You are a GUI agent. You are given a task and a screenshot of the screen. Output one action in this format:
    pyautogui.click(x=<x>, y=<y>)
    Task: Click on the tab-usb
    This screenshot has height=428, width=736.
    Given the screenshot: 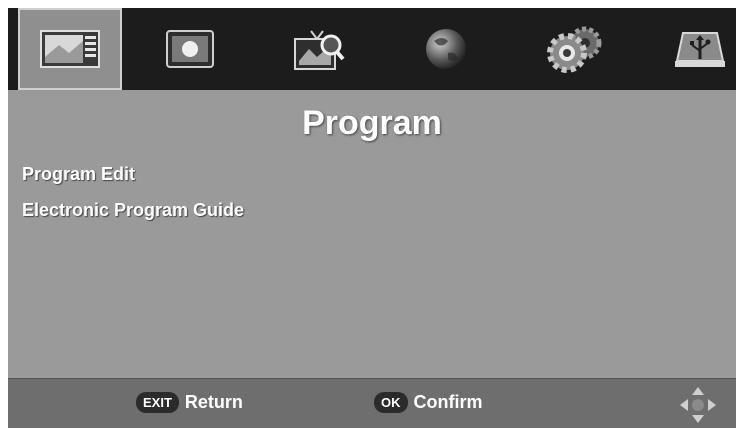 What is the action you would take?
    pyautogui.click(x=692, y=49)
    